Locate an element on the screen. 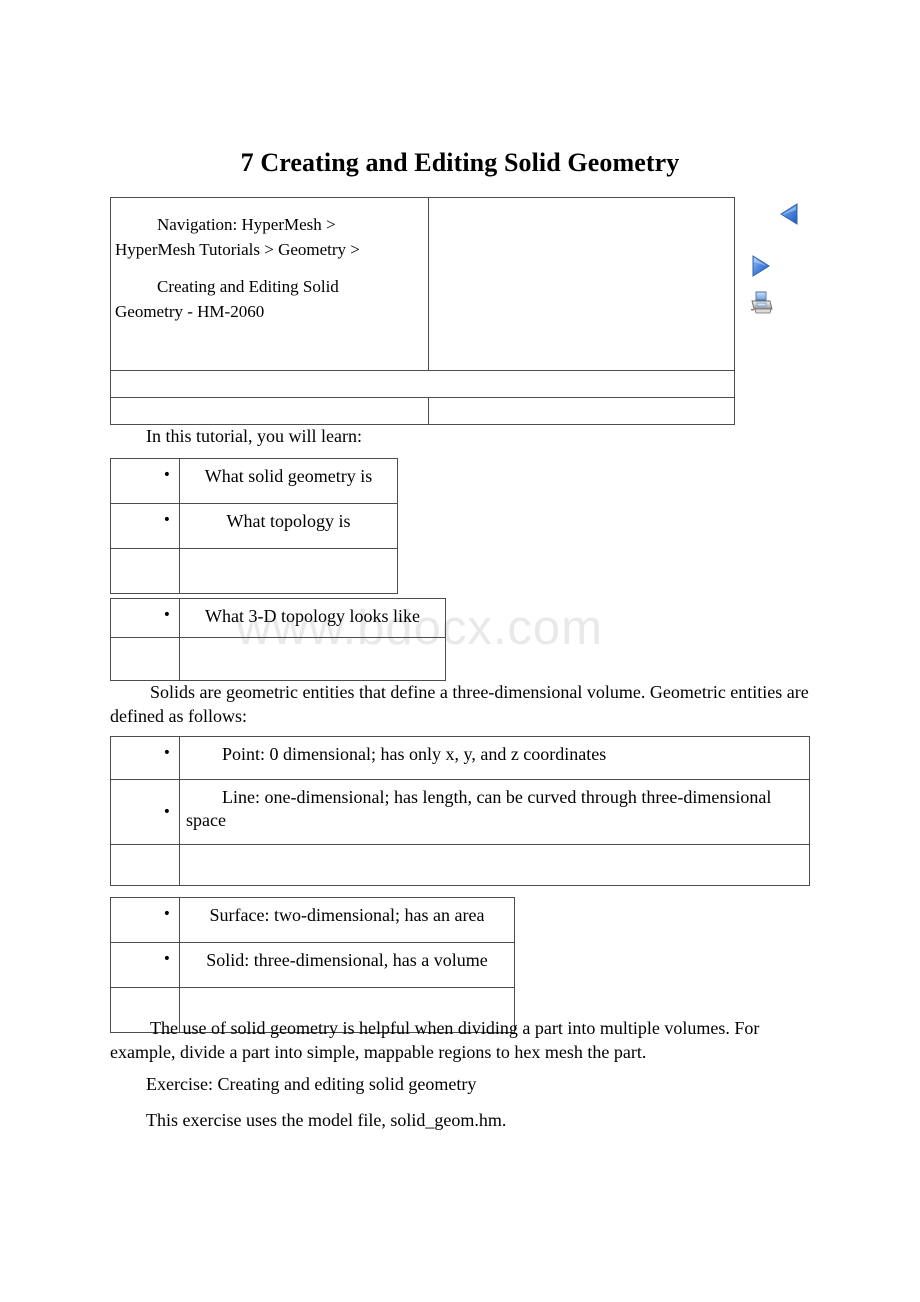 The height and width of the screenshot is (1302, 920). page-title: 7 Creating and Editing Solid Geometry is located at coordinates (460, 162).